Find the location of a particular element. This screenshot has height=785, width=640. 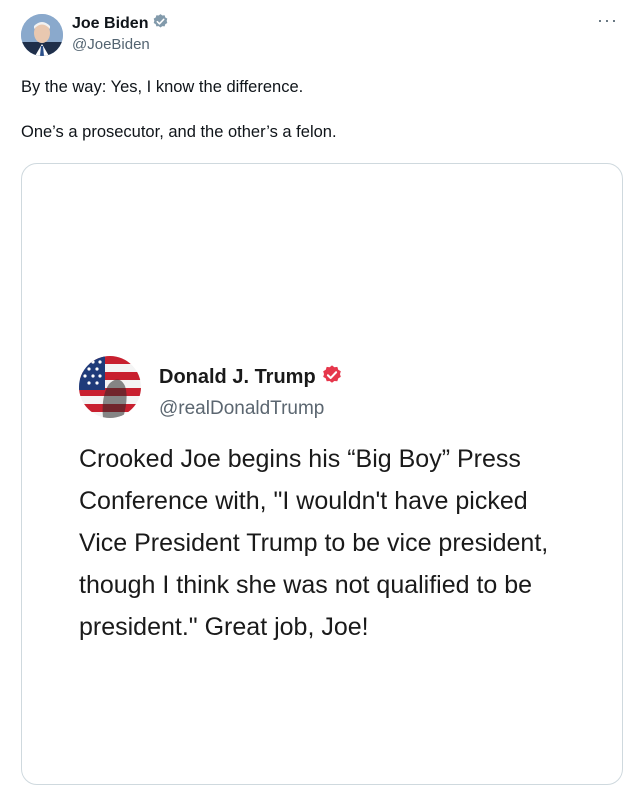

more-options-icon: ··· is located at coordinates (607, 20).